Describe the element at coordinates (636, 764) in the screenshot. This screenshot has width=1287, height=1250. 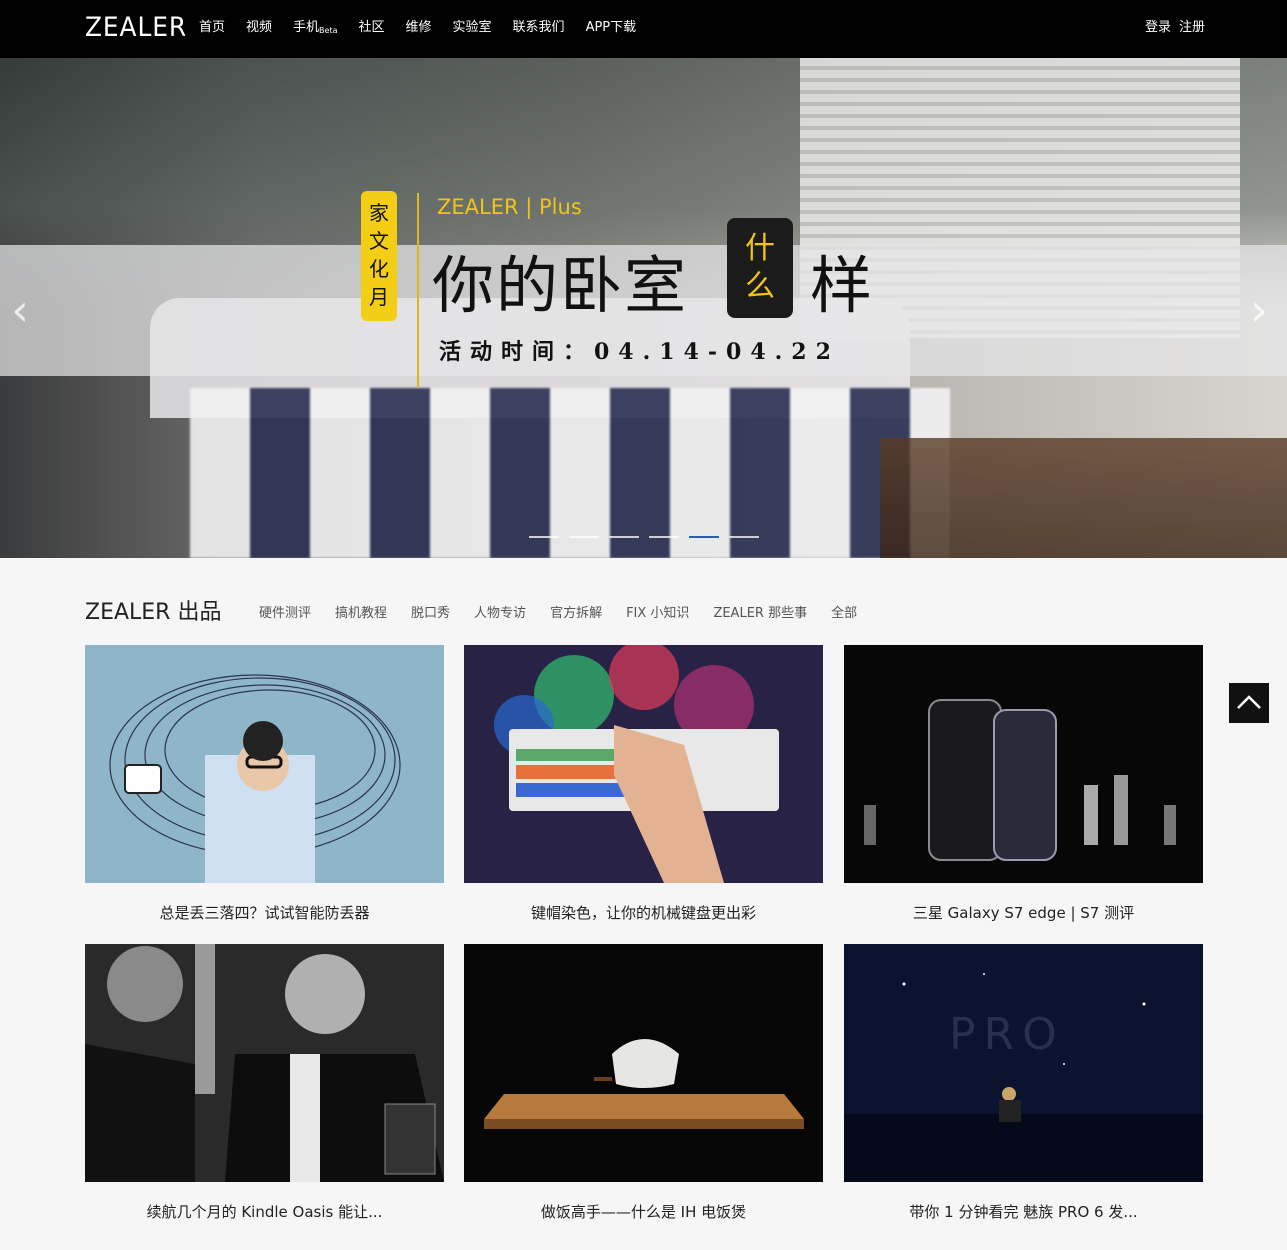
I see `thumb-keyboard-illustration` at that location.